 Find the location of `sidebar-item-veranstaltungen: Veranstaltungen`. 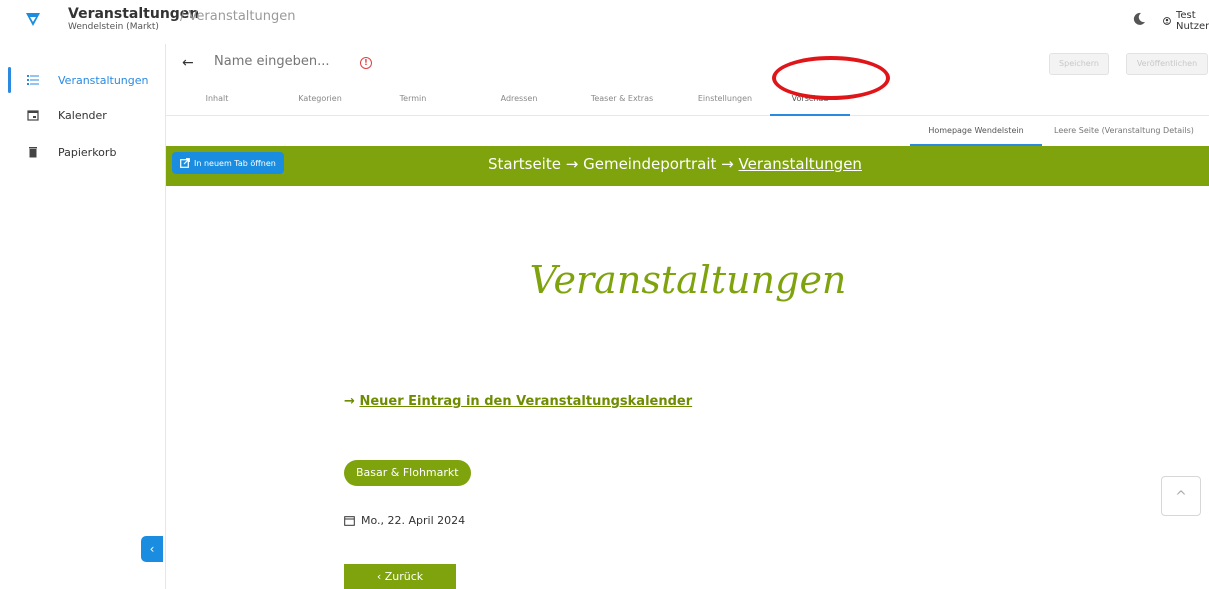

sidebar-item-veranstaltungen: Veranstaltungen is located at coordinates (82, 80).